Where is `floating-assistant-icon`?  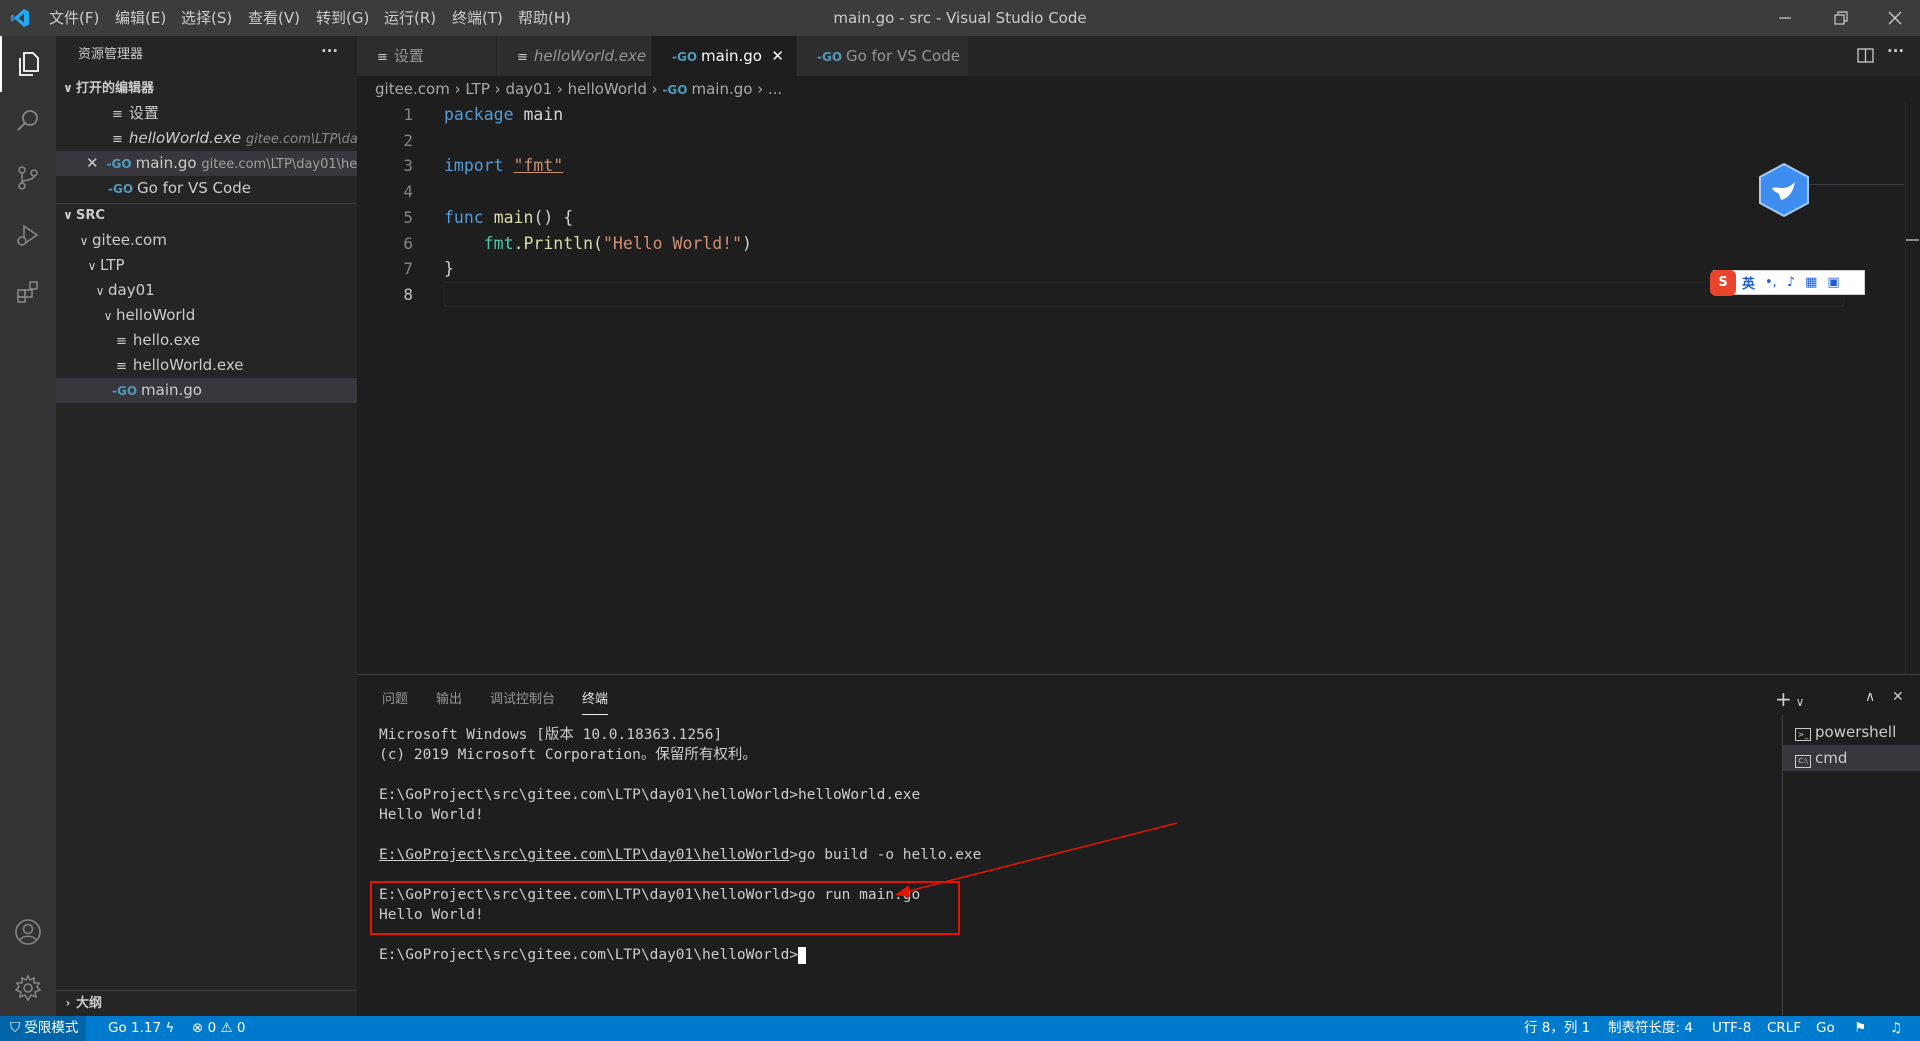
floating-assistant-icon is located at coordinates (1784, 192).